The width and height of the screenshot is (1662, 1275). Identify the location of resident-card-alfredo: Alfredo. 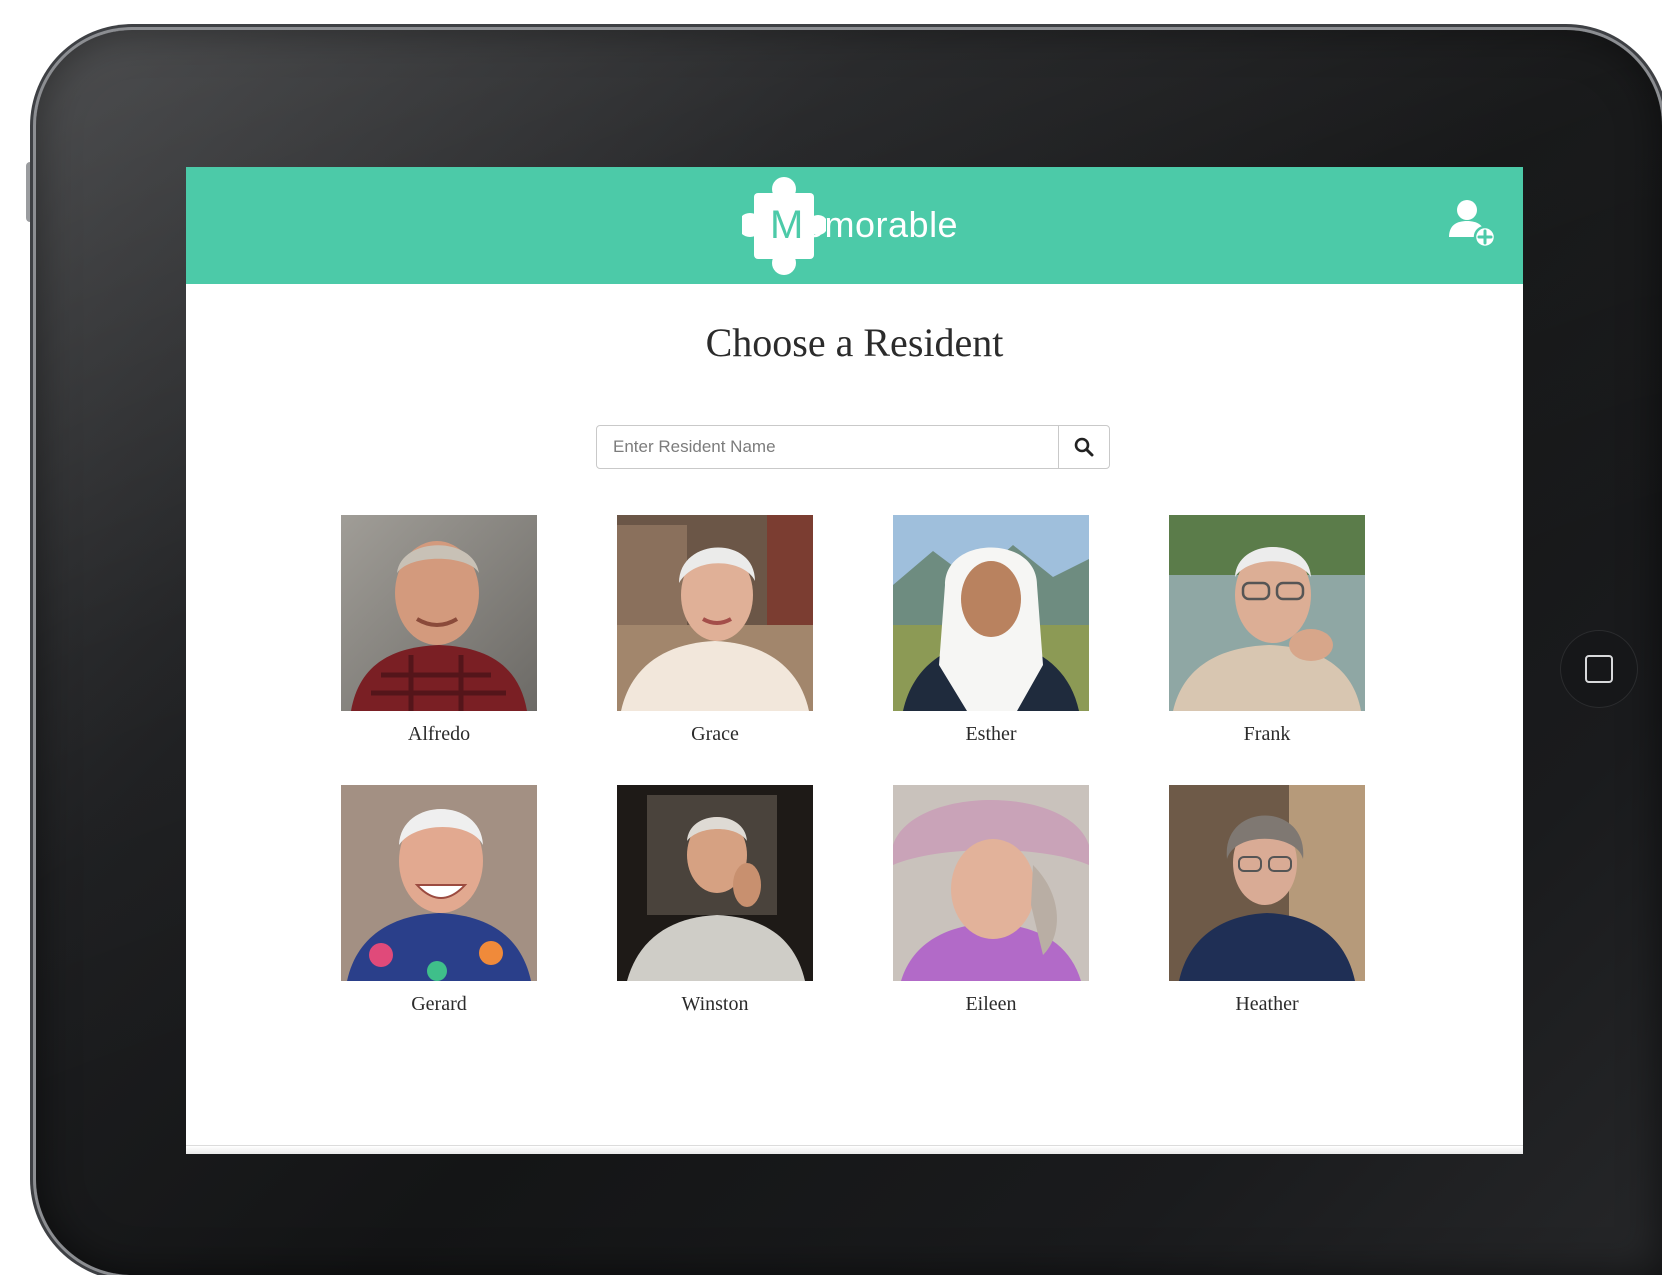
(439, 630).